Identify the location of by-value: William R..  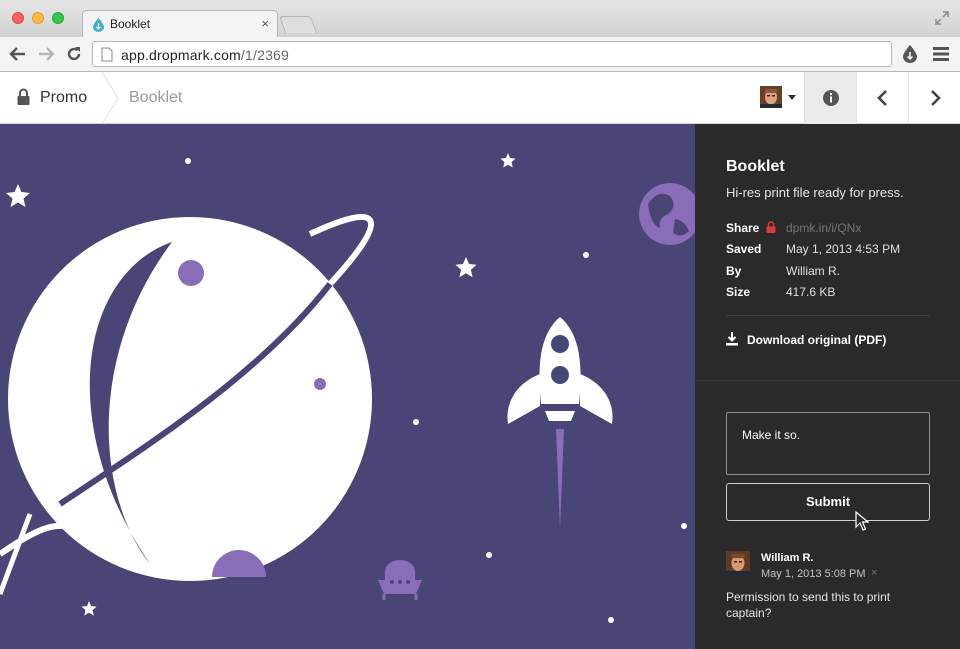
(813, 271).